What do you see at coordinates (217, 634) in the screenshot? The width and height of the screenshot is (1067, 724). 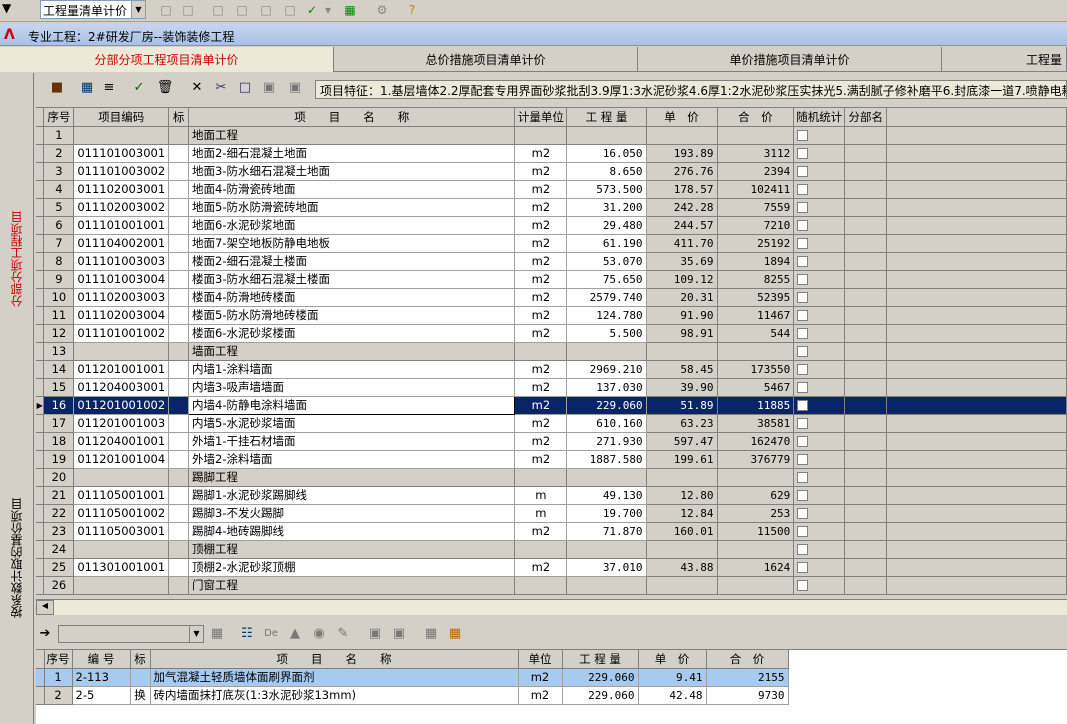 I see `grid-close-icon: ▦` at bounding box center [217, 634].